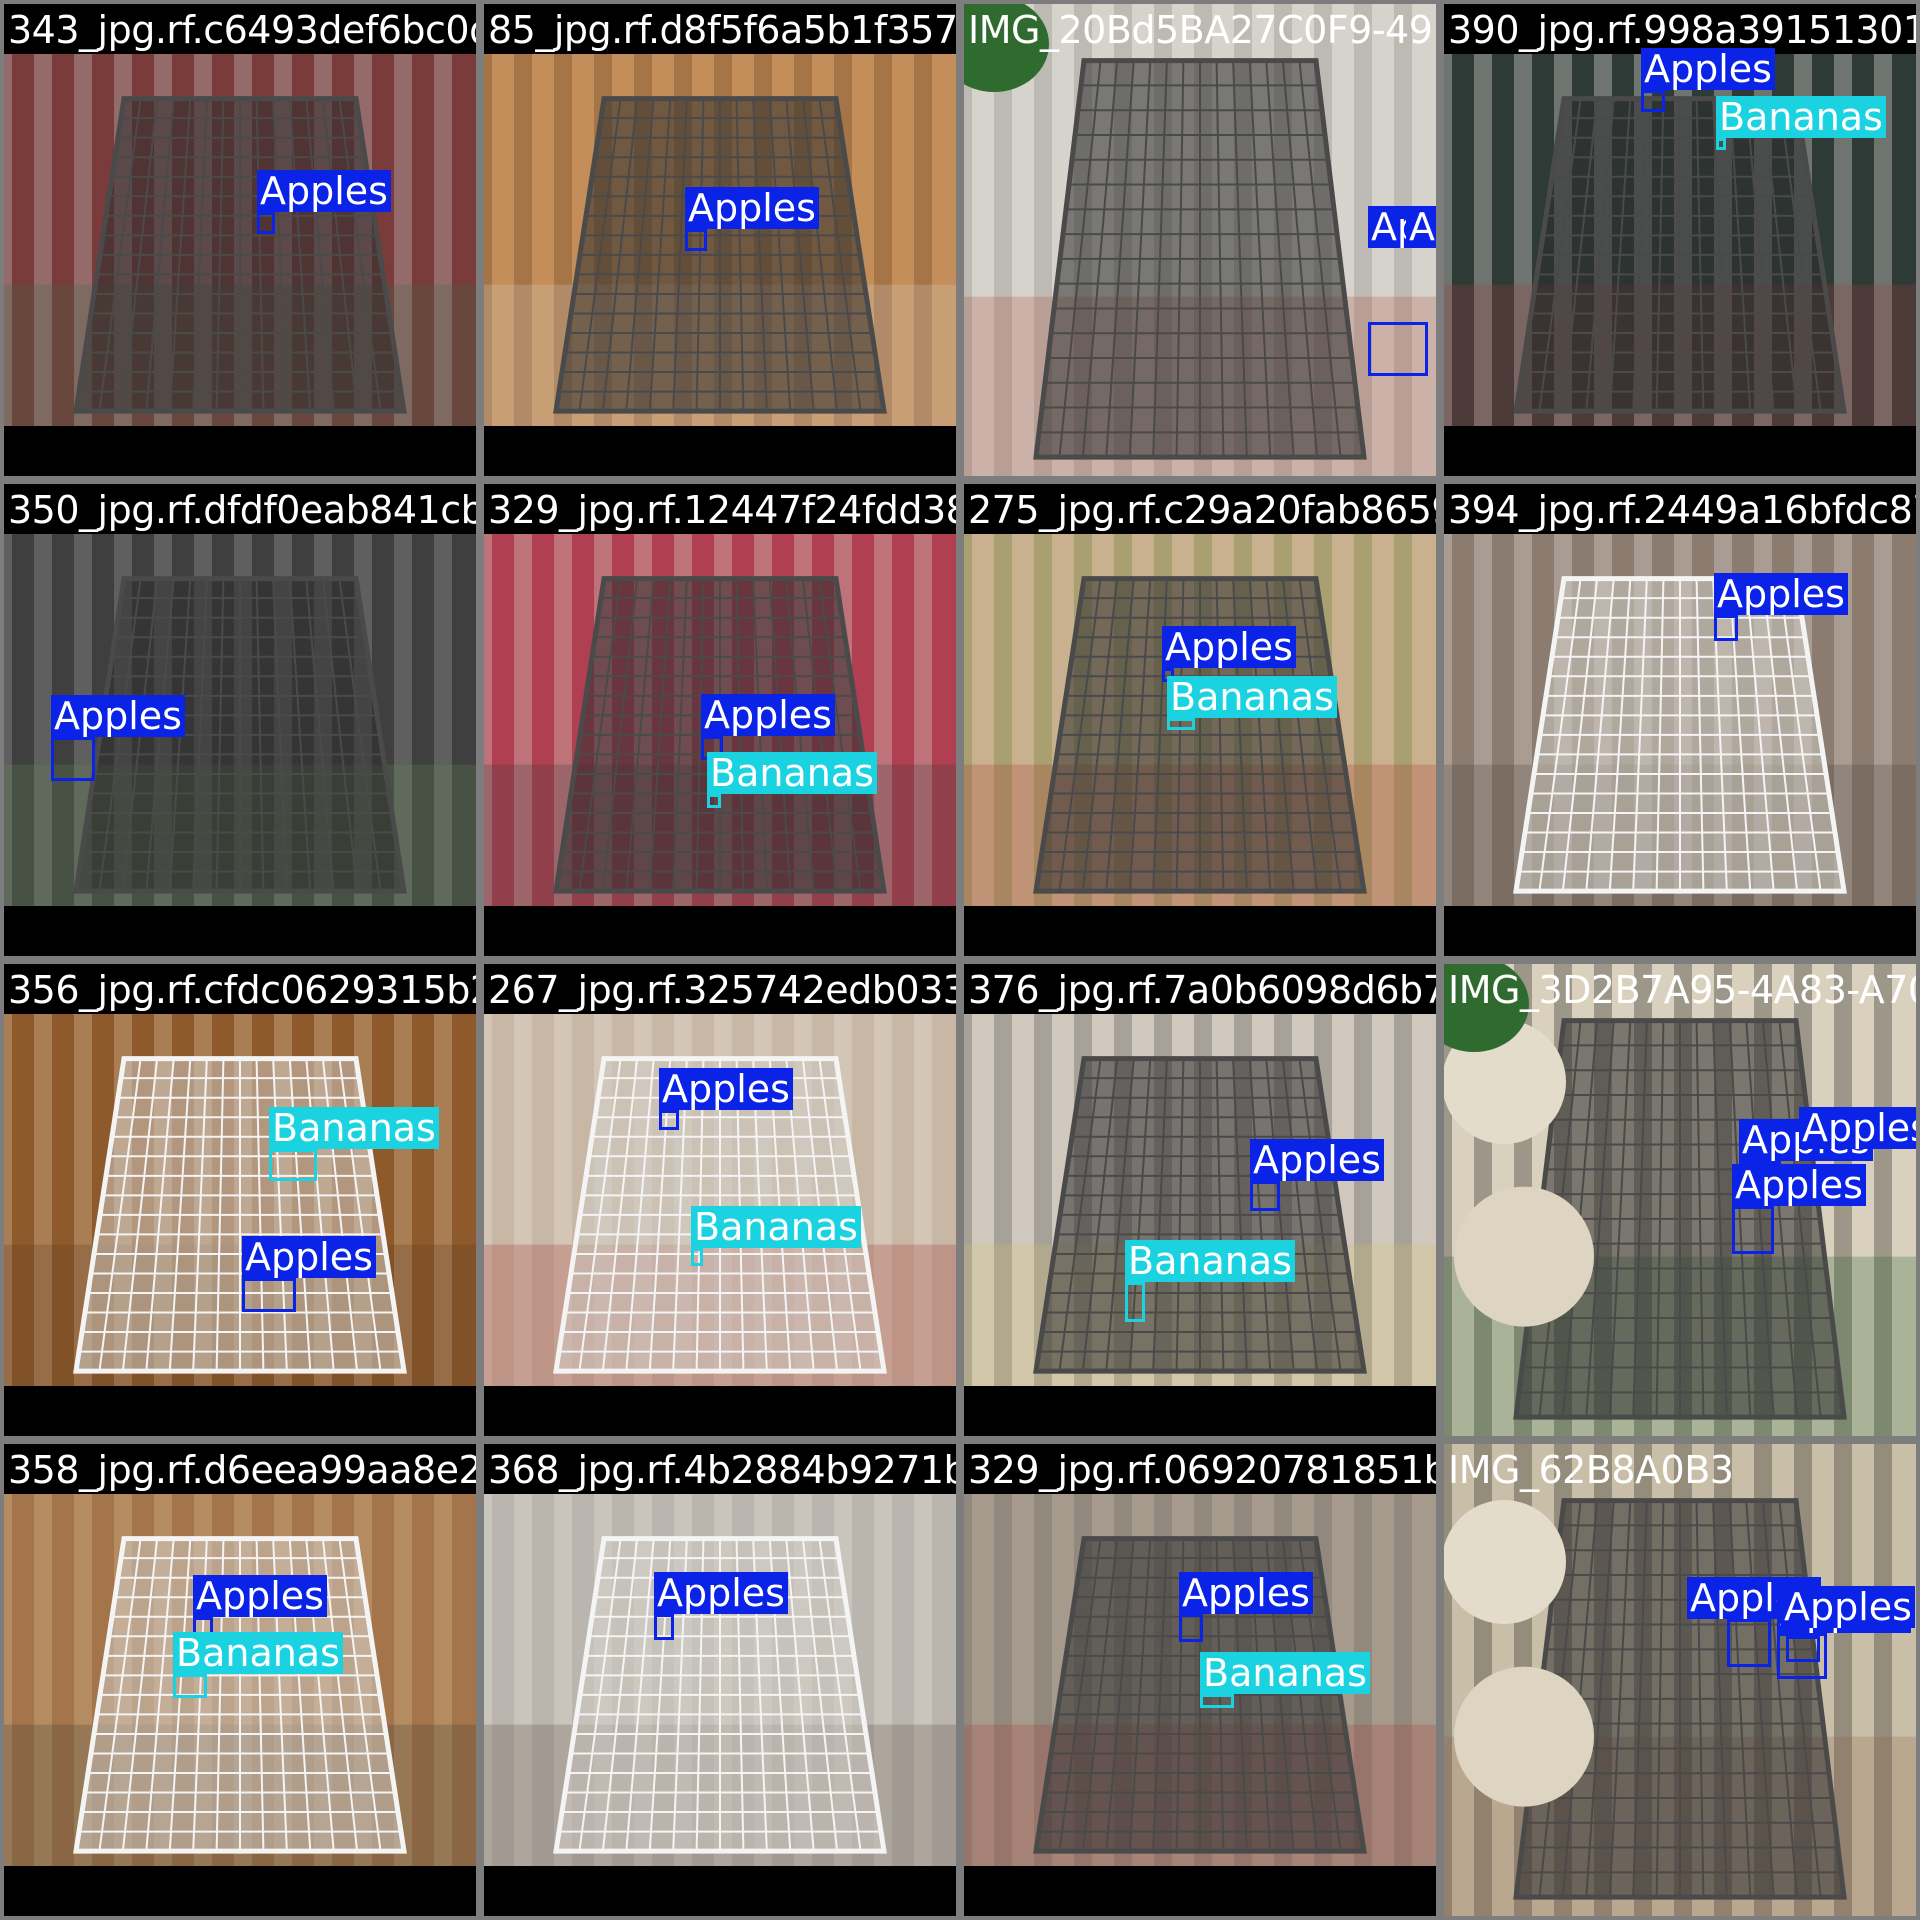 The width and height of the screenshot is (1920, 1920). Describe the element at coordinates (1682, 30) in the screenshot. I see `tile-filename: 390_jpg.rf.998a3915130106` at that location.